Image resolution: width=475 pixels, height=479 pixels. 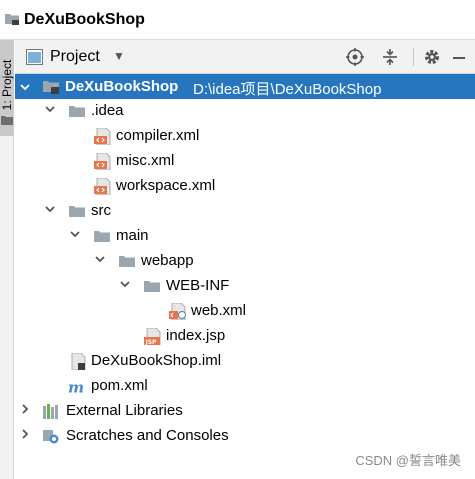 I want to click on toolbar-separator, so click(x=413, y=57).